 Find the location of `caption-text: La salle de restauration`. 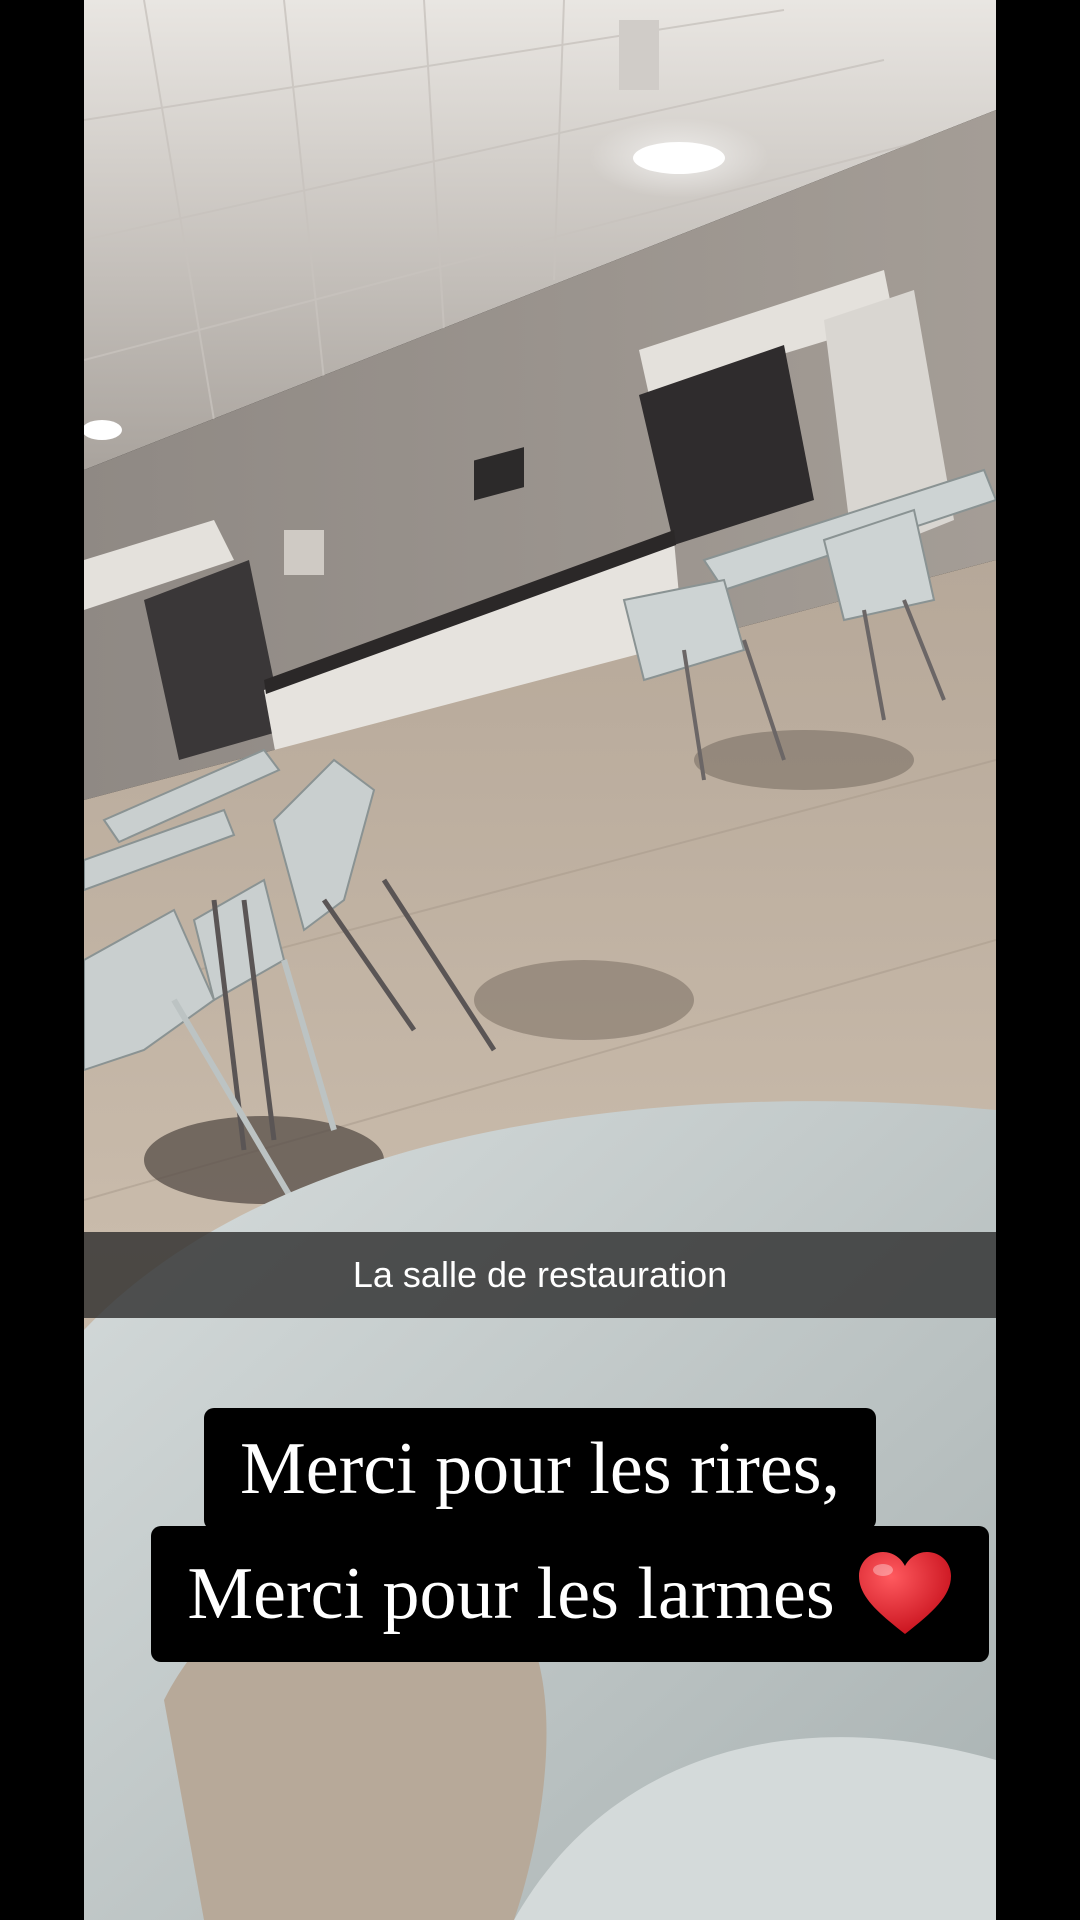

caption-text: La salle de restauration is located at coordinates (540, 1274).